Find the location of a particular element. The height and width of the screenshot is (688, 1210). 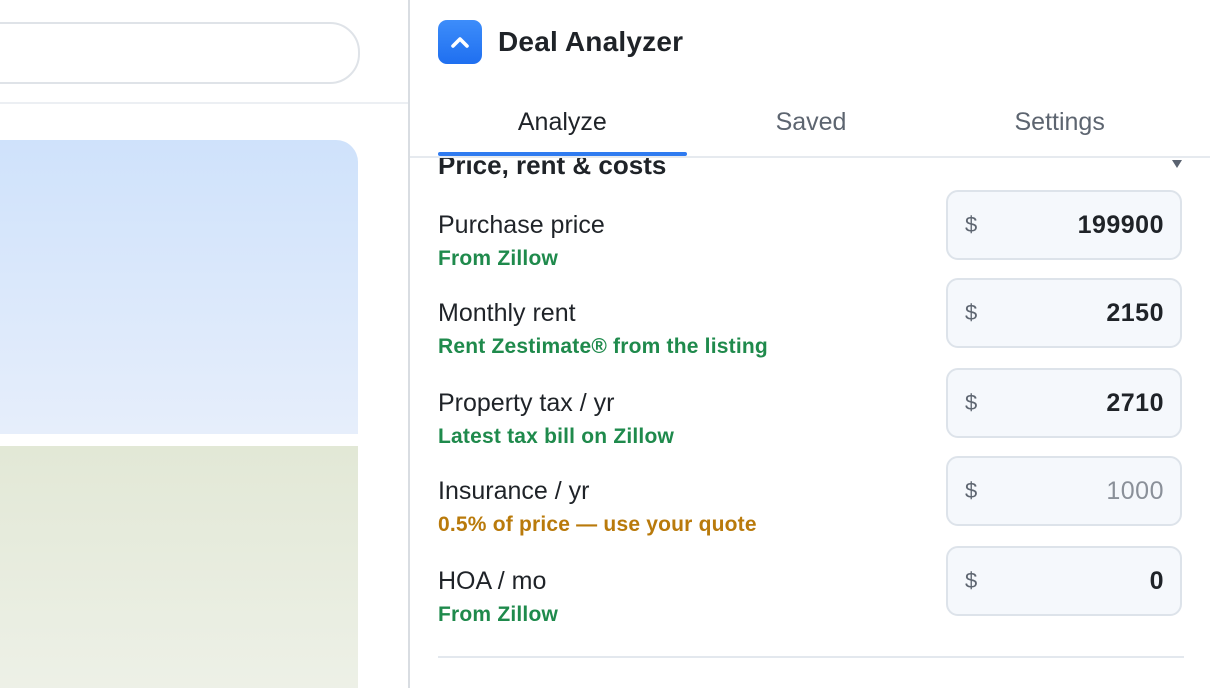

field-row-hoa: HOA / mo From Zillow $ is located at coordinates (811, 591).